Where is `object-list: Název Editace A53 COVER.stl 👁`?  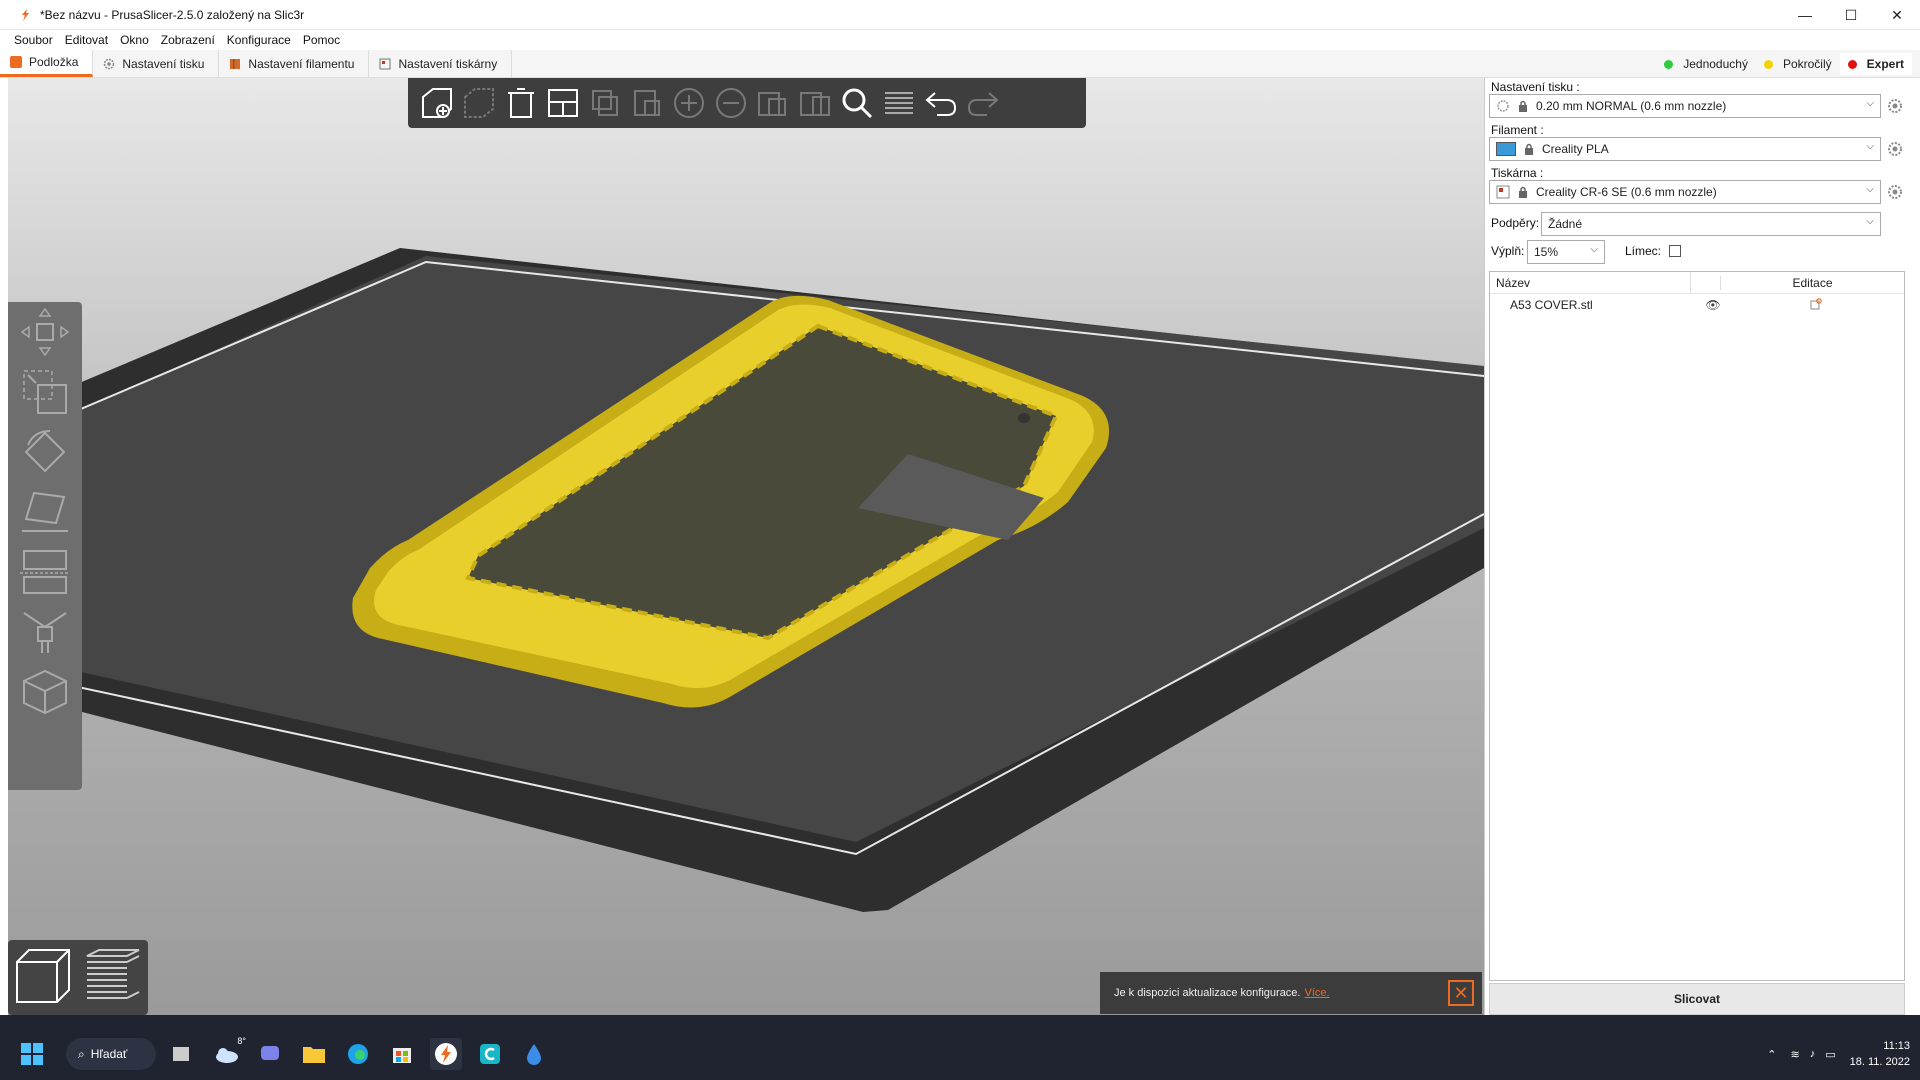
object-list: Název Editace A53 COVER.stl 👁 is located at coordinates (1697, 626).